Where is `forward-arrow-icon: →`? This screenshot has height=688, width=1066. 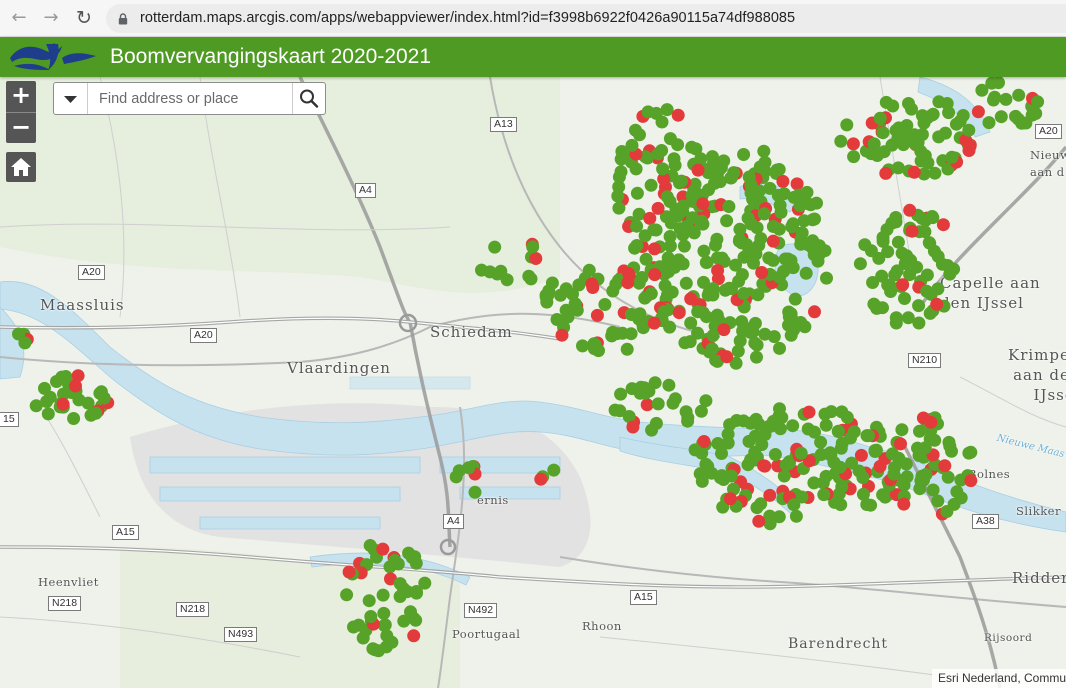 forward-arrow-icon: → is located at coordinates (51, 18).